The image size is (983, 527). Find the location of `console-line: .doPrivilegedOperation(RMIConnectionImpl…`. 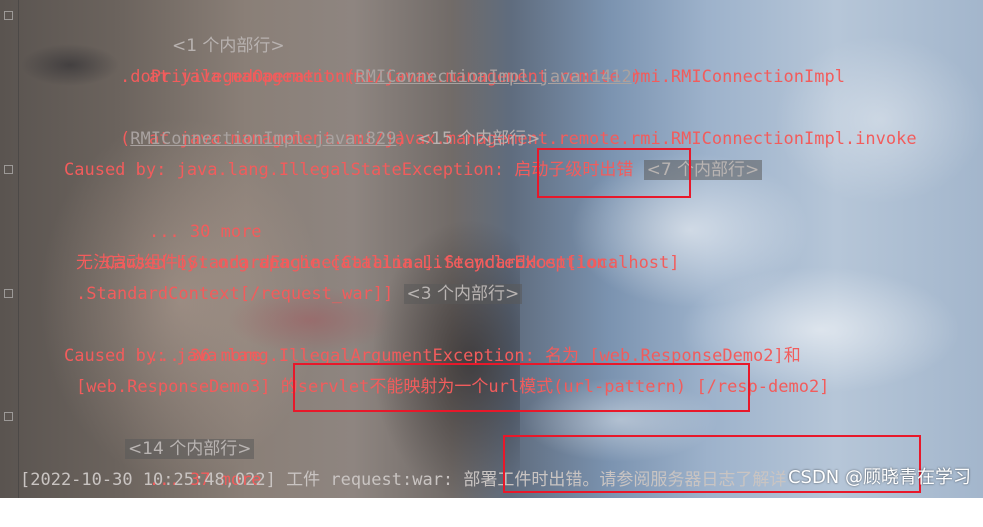

console-line: .doPrivilegedOperation(RMIConnectionImpl… is located at coordinates (381, 77).